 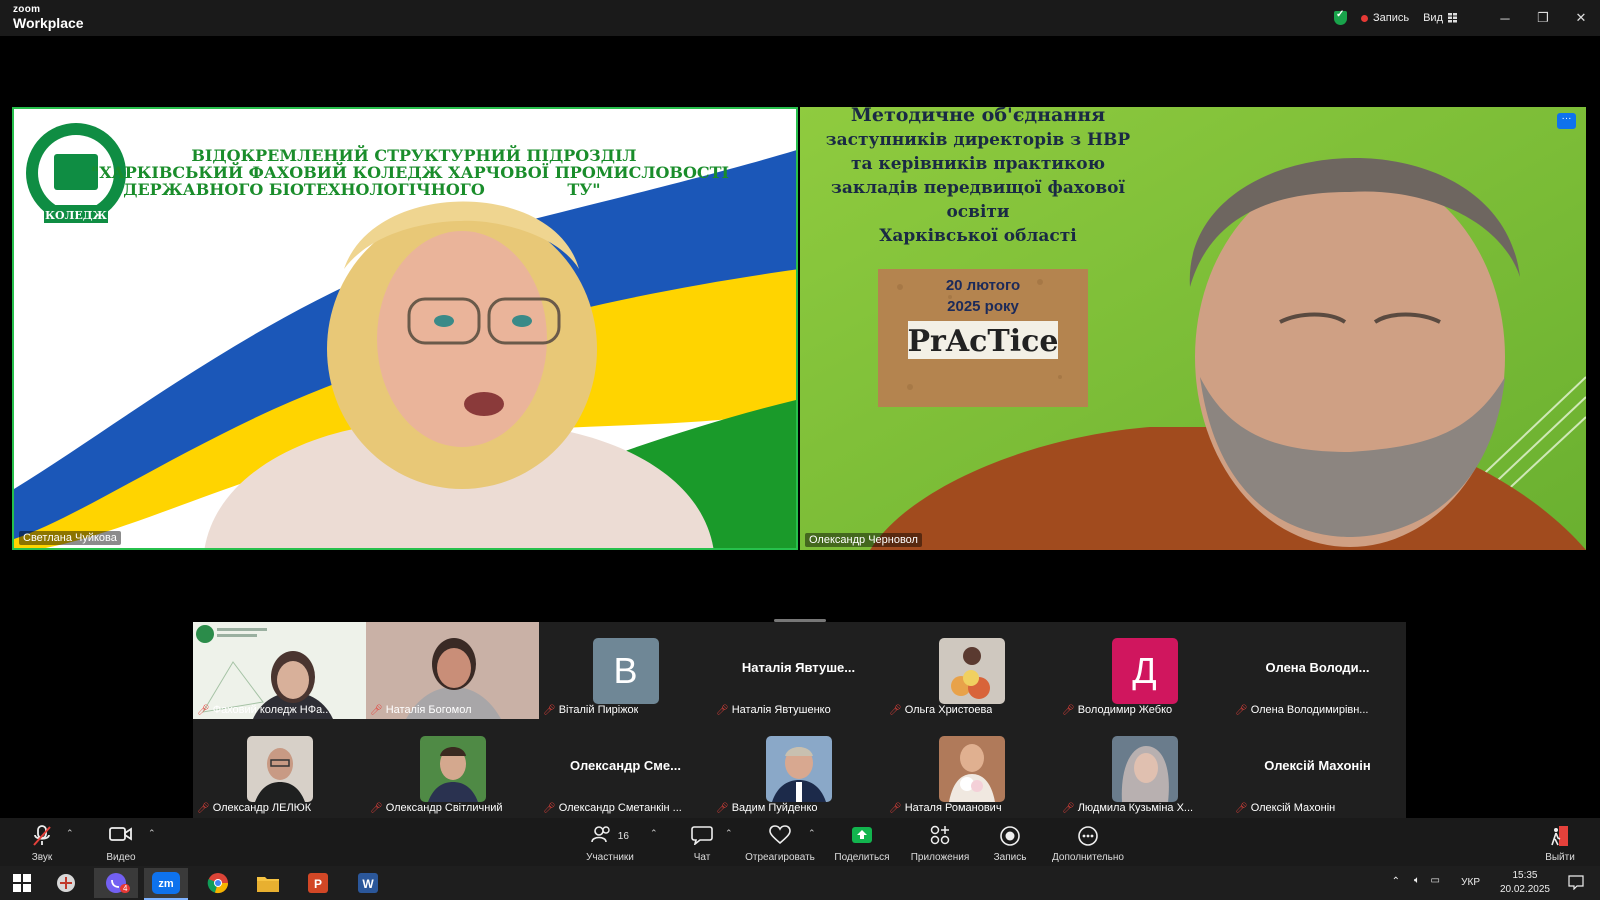 I want to click on more-ellipsis-icon, so click(x=1088, y=837).